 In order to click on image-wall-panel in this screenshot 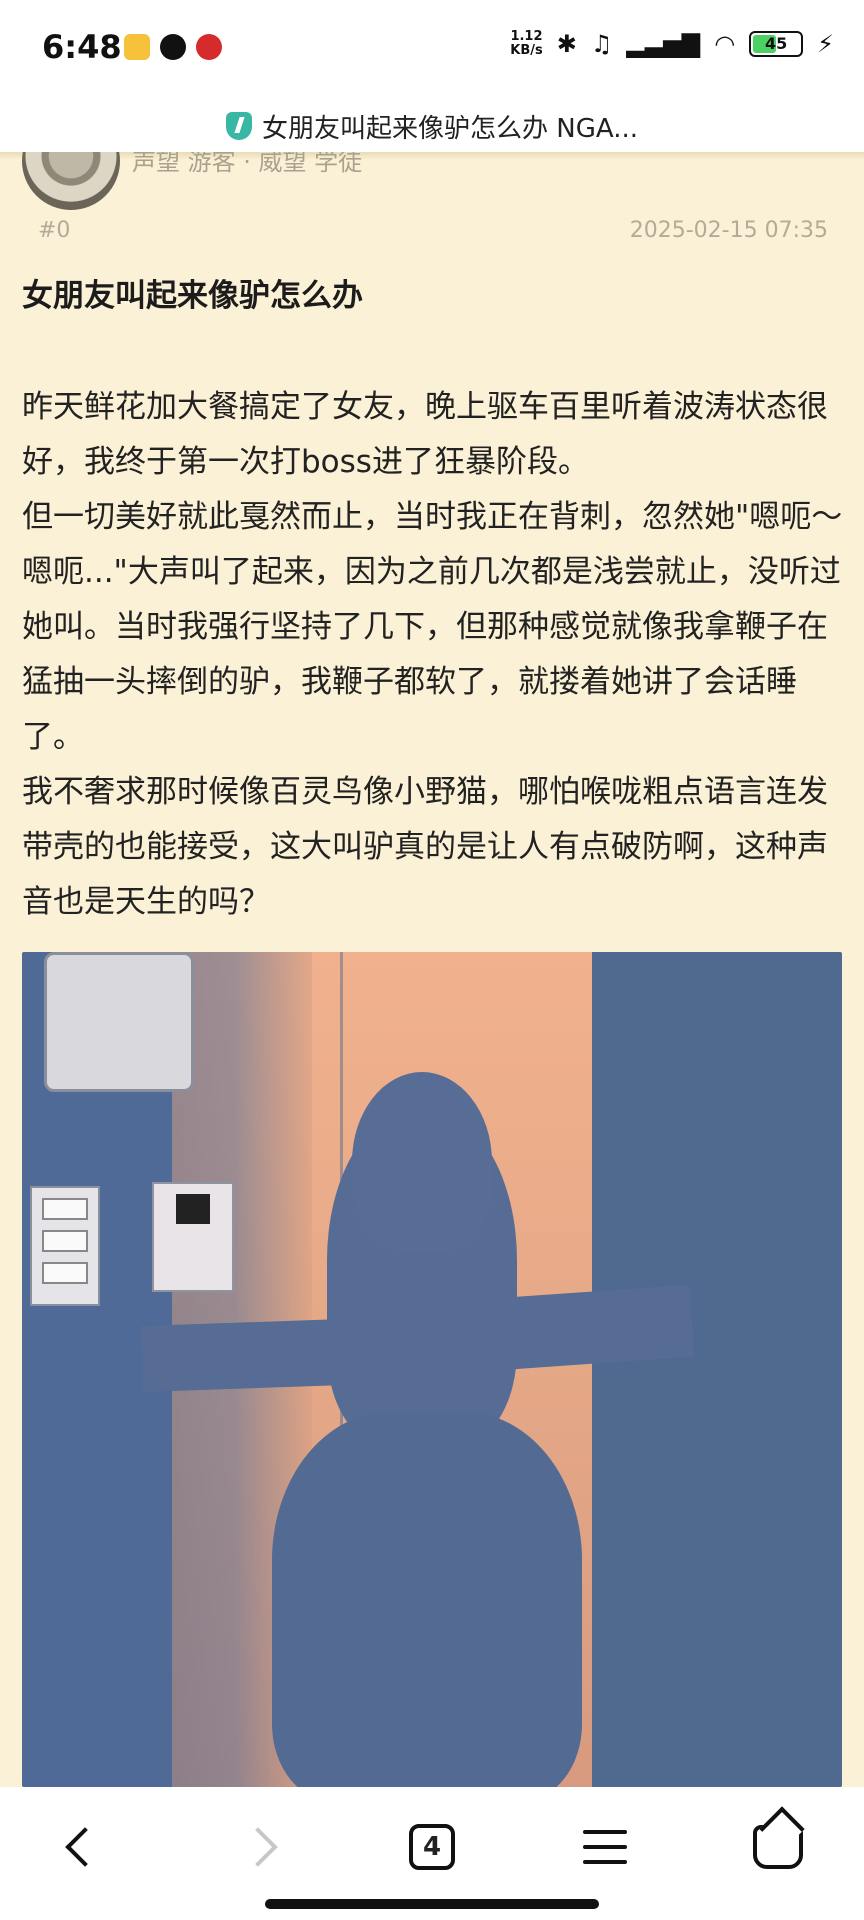, I will do `click(119, 1022)`.